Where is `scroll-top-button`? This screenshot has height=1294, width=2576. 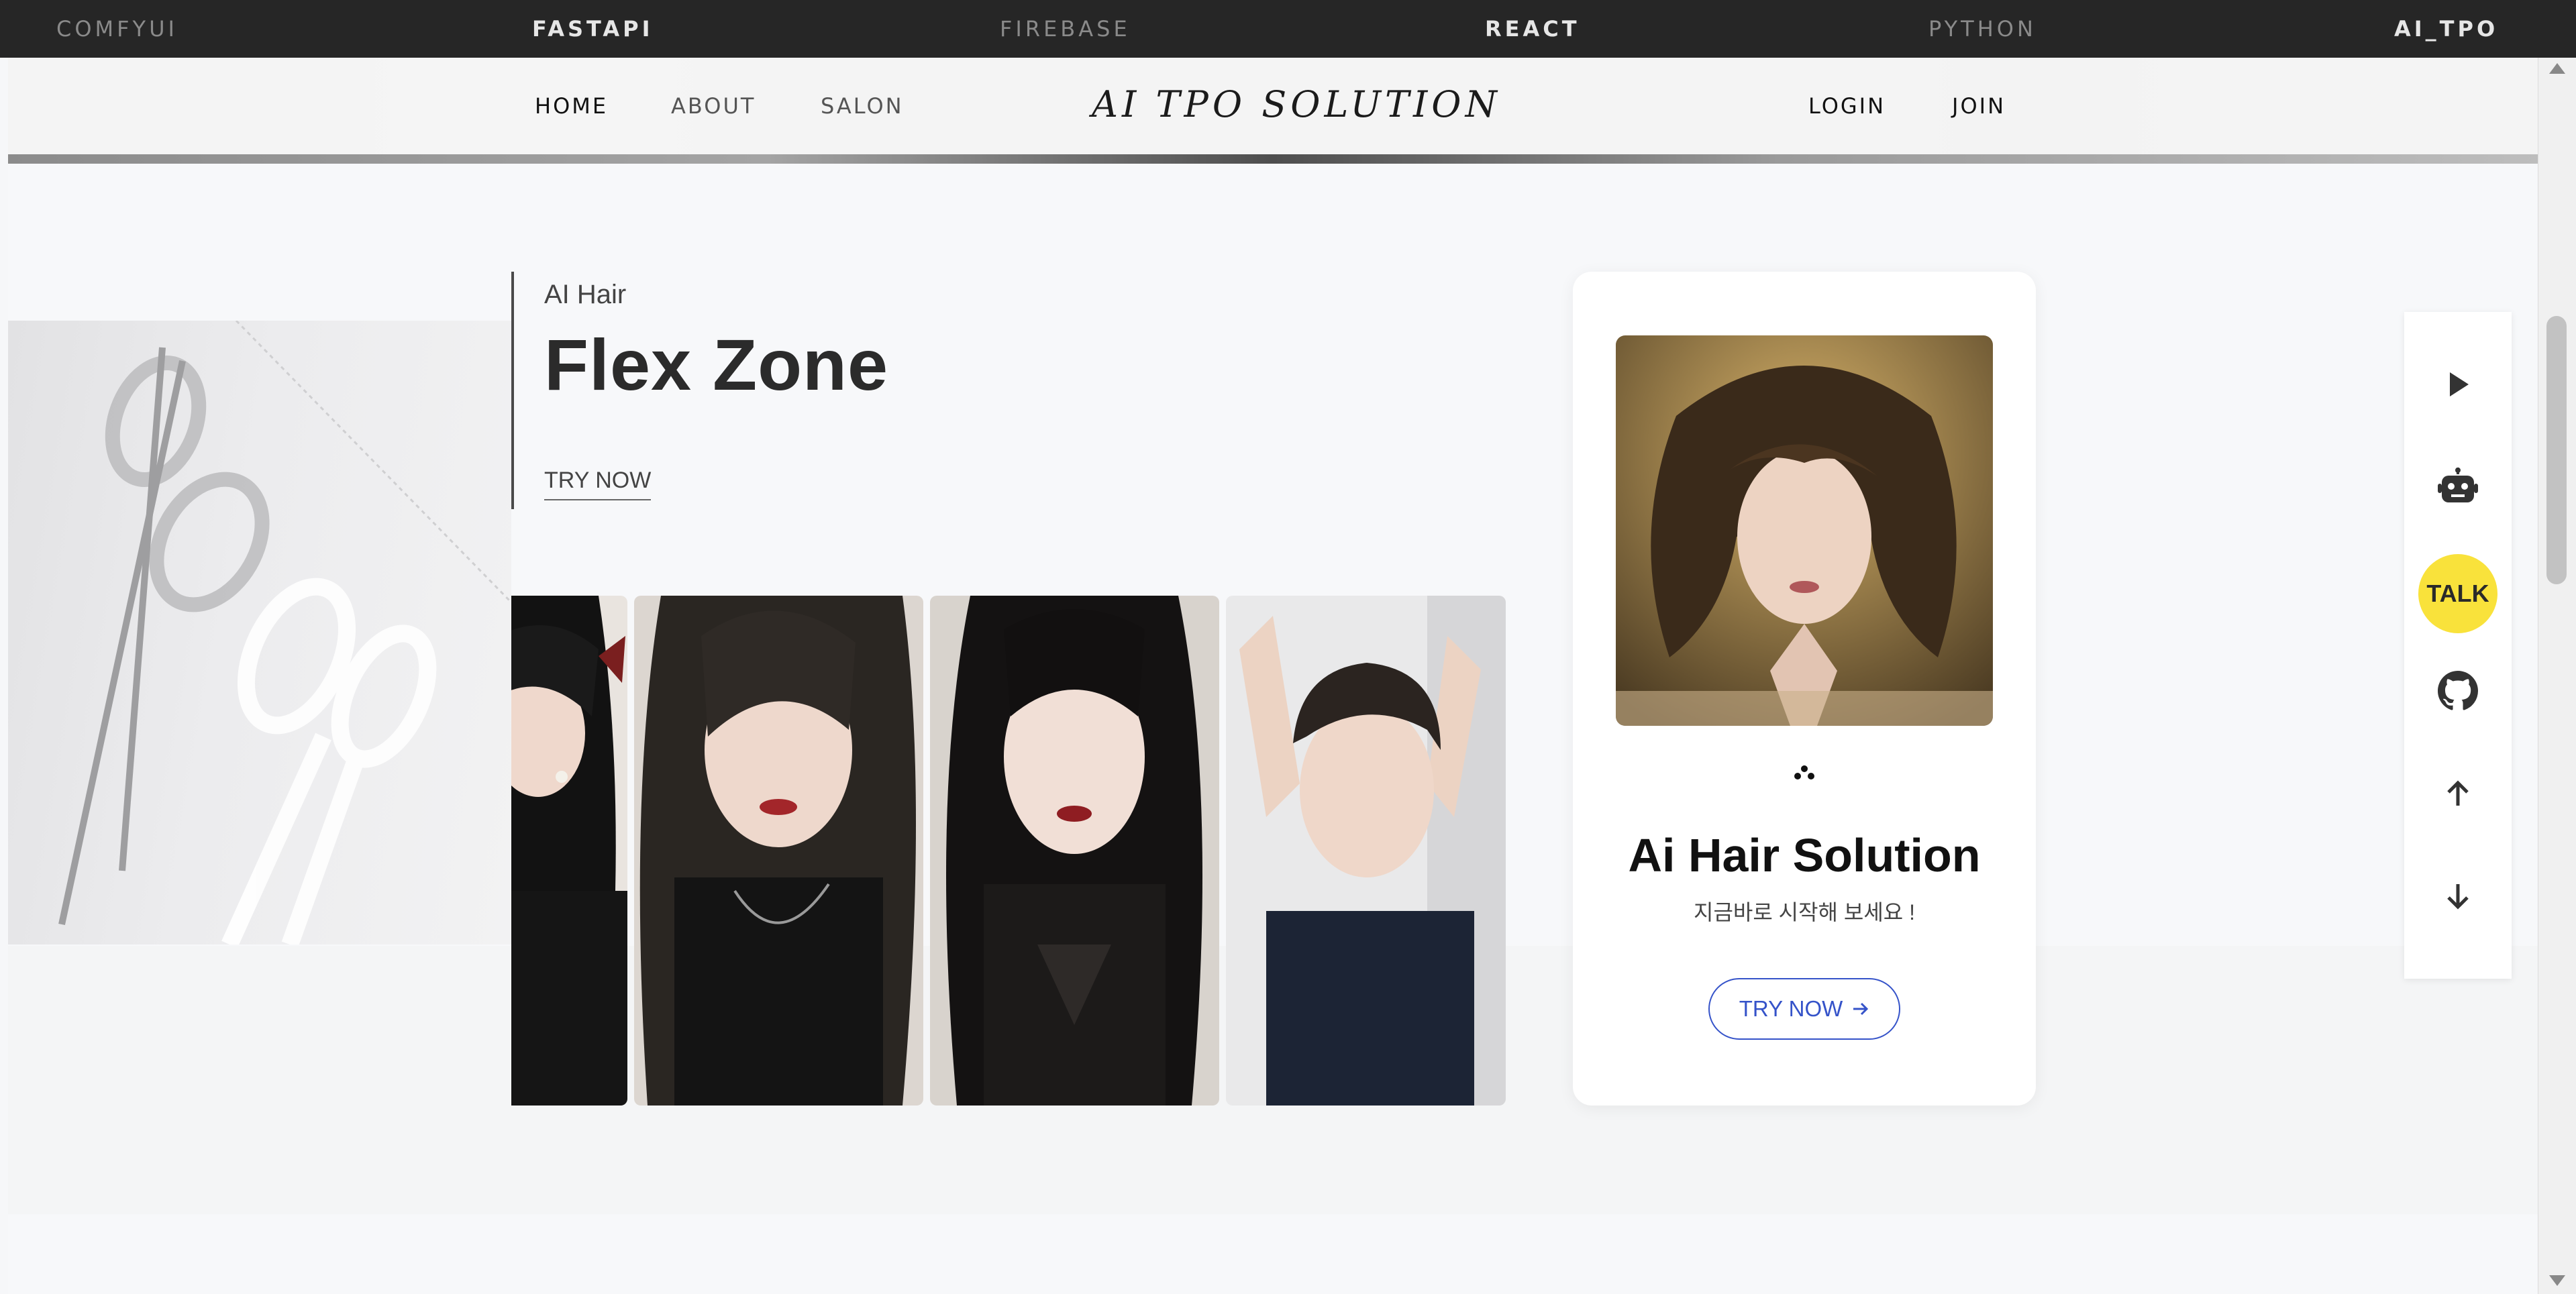 scroll-top-button is located at coordinates (2458, 795).